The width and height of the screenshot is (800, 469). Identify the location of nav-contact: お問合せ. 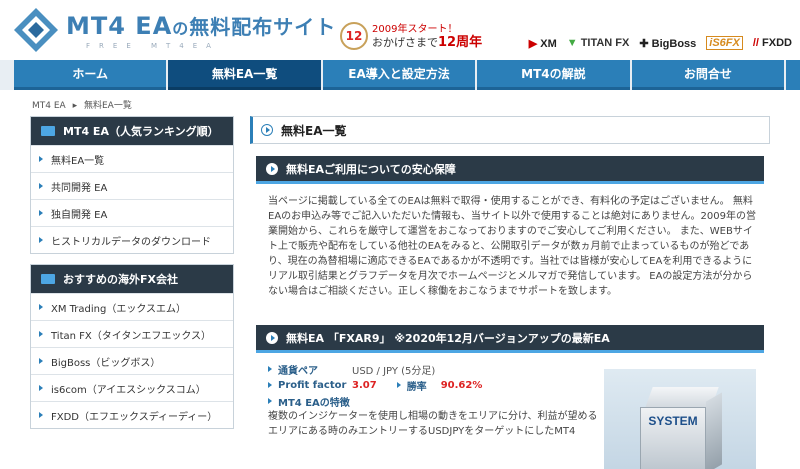
(708, 75).